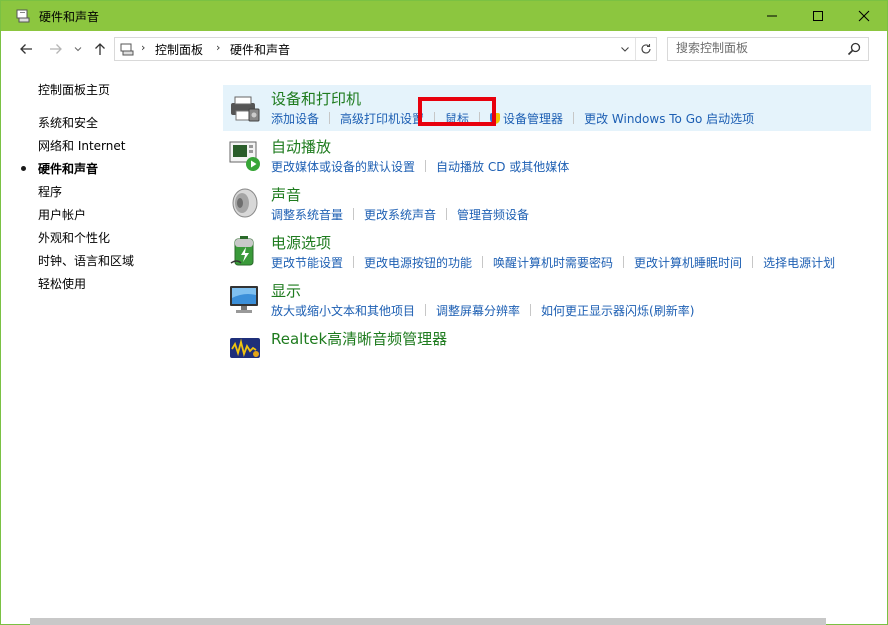 The height and width of the screenshot is (625, 888). Describe the element at coordinates (301, 146) in the screenshot. I see `section-title-autoplay: 自动播放` at that location.